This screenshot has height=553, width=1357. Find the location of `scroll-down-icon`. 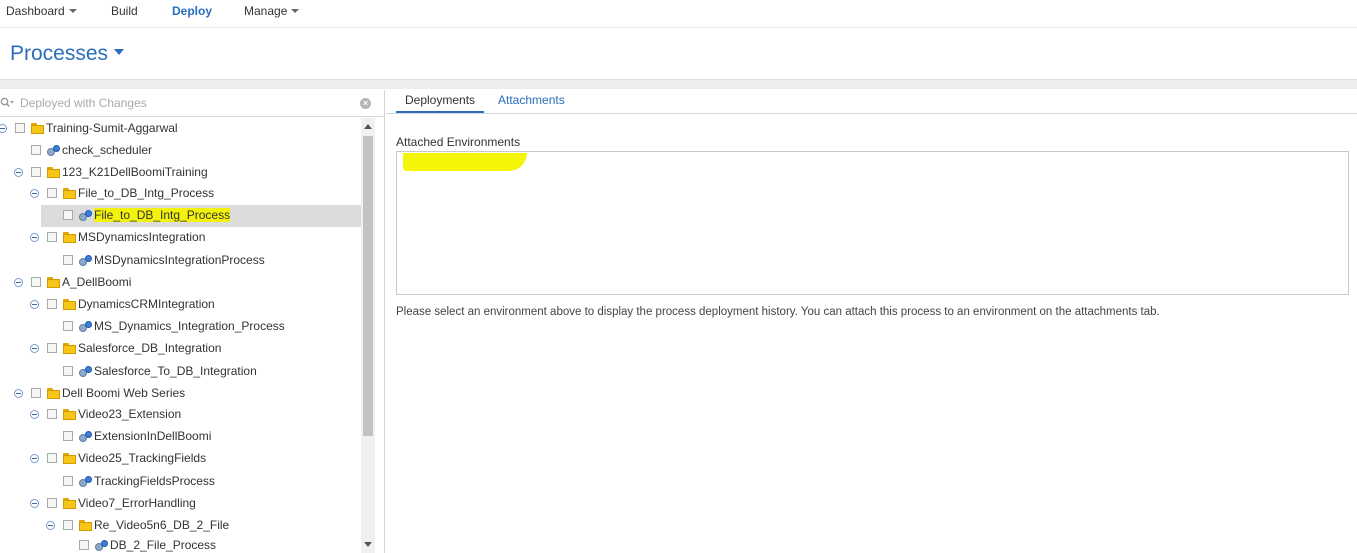

scroll-down-icon is located at coordinates (368, 544).